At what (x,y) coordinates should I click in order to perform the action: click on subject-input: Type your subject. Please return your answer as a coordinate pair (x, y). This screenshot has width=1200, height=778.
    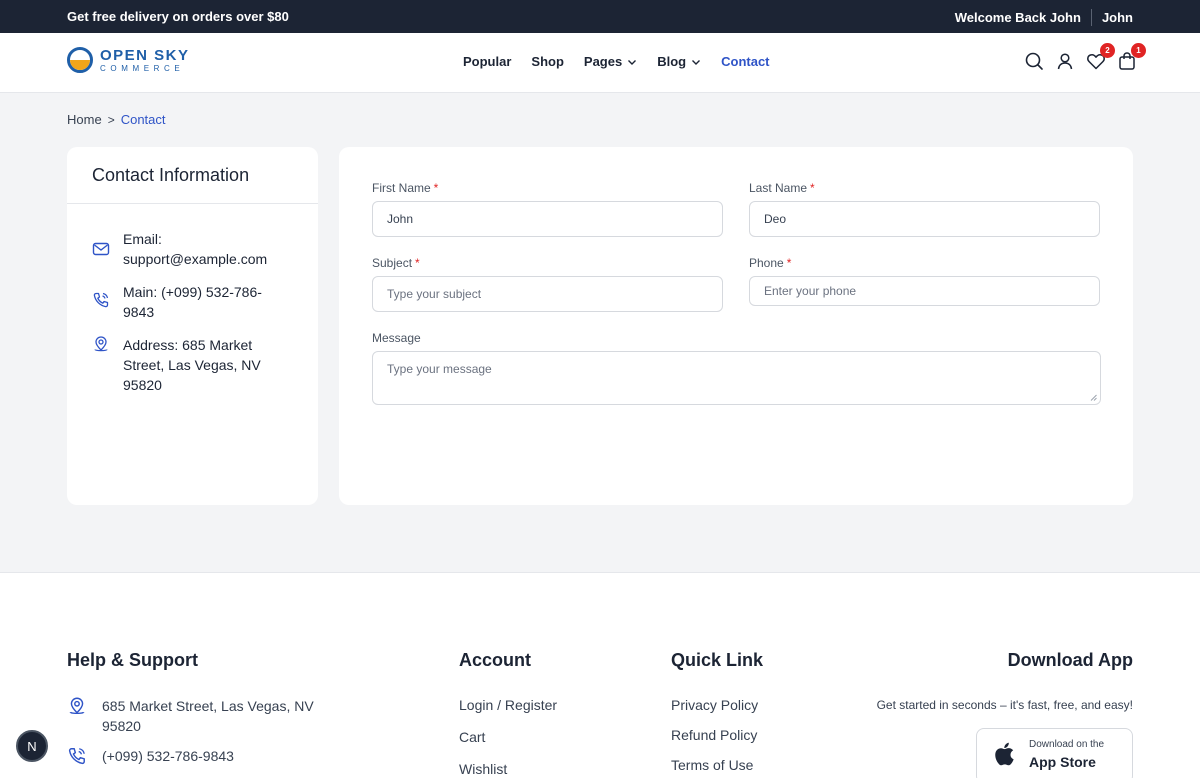
    Looking at the image, I should click on (547, 294).